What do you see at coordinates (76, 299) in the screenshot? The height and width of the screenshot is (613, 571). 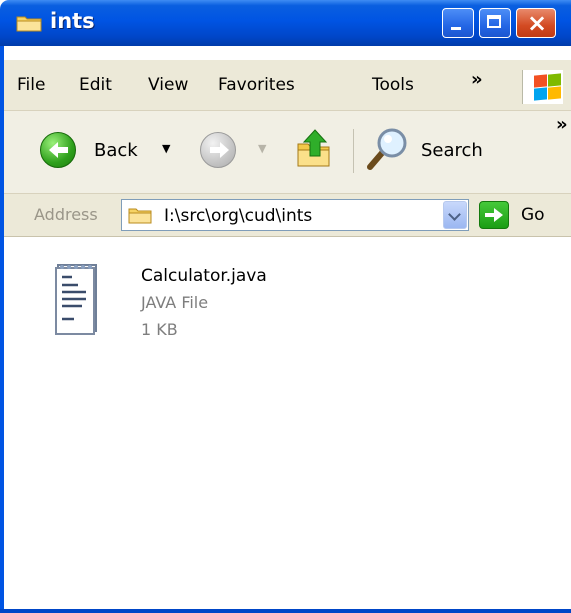 I see `text-document-icon` at bounding box center [76, 299].